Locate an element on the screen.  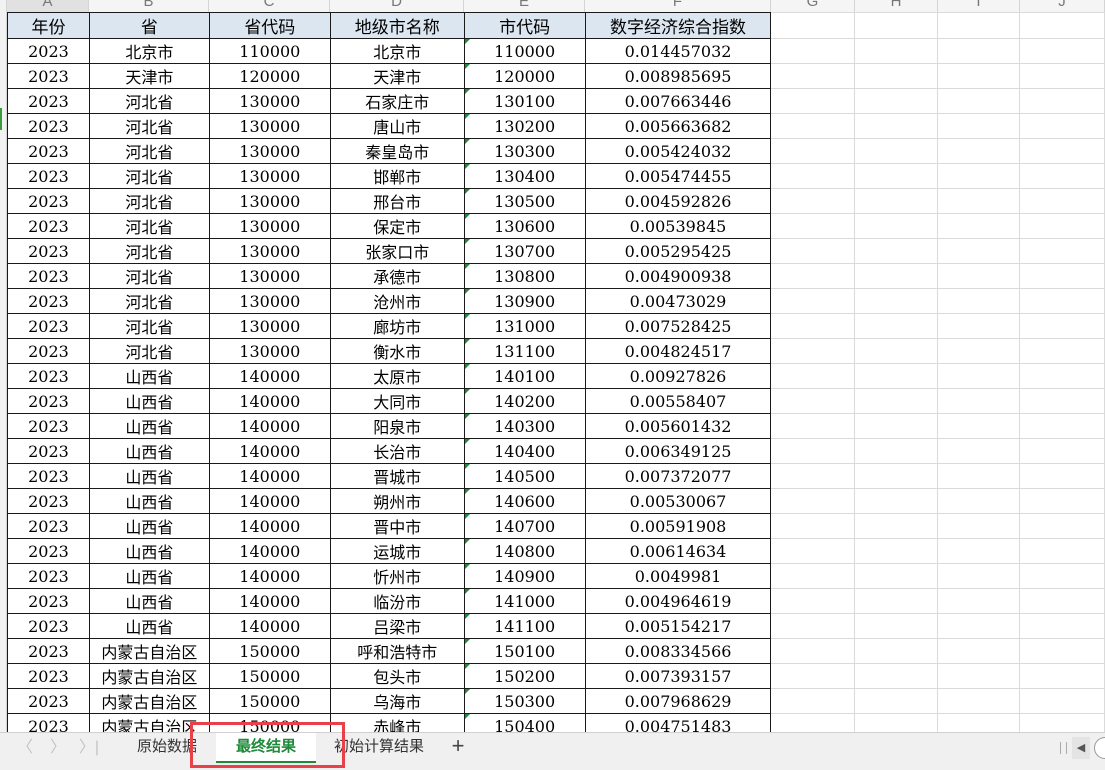
table-cell: 130400 is located at coordinates (524, 176).